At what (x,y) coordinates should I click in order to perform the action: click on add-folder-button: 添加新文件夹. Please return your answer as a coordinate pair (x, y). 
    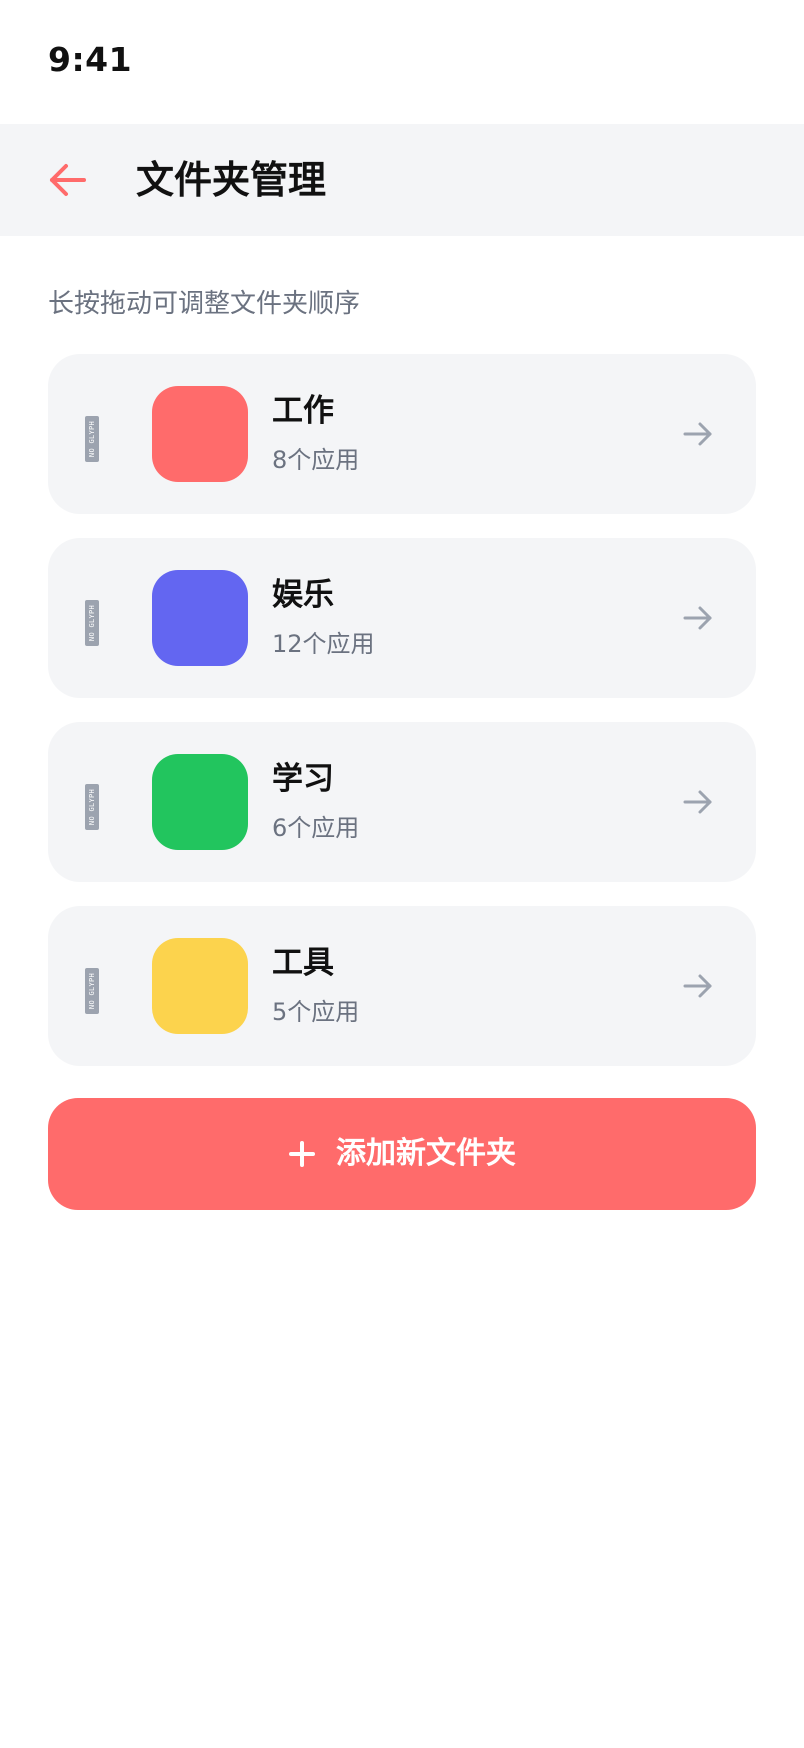
    Looking at the image, I should click on (402, 1154).